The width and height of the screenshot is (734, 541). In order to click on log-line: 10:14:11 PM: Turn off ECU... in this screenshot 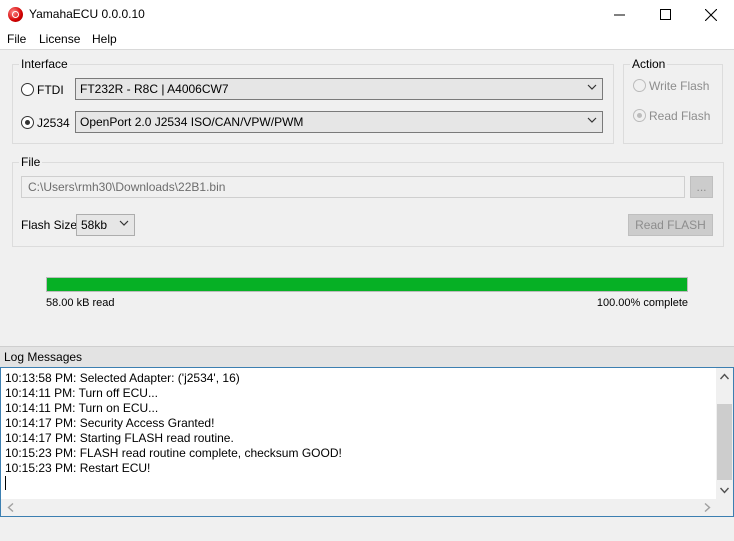, I will do `click(81, 393)`.